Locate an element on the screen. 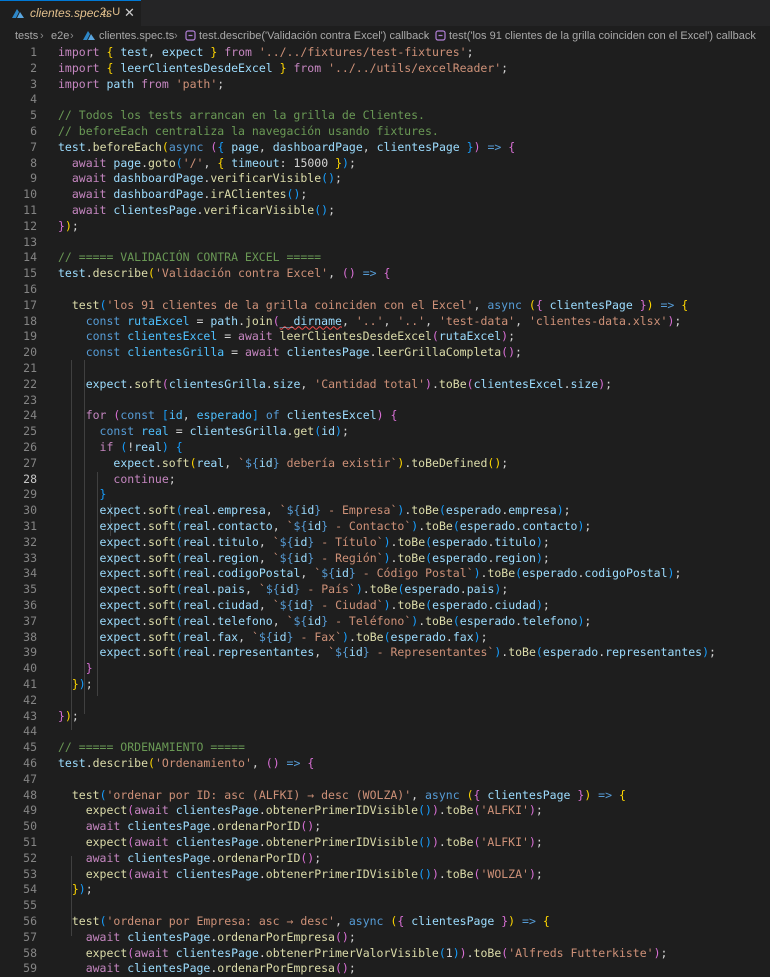 The width and height of the screenshot is (770, 977). breadcrumb-item-file: clientes.spec.ts is located at coordinates (136, 36).